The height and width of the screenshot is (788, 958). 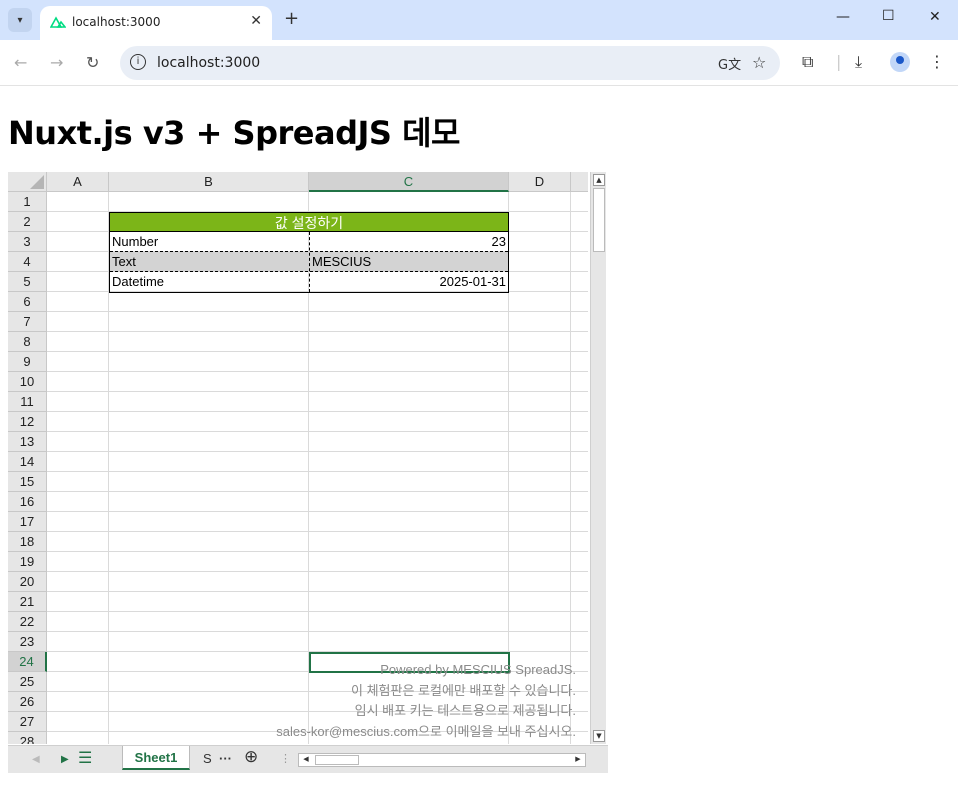 I want to click on splitter-handle-icon: ⋮, so click(x=285, y=758).